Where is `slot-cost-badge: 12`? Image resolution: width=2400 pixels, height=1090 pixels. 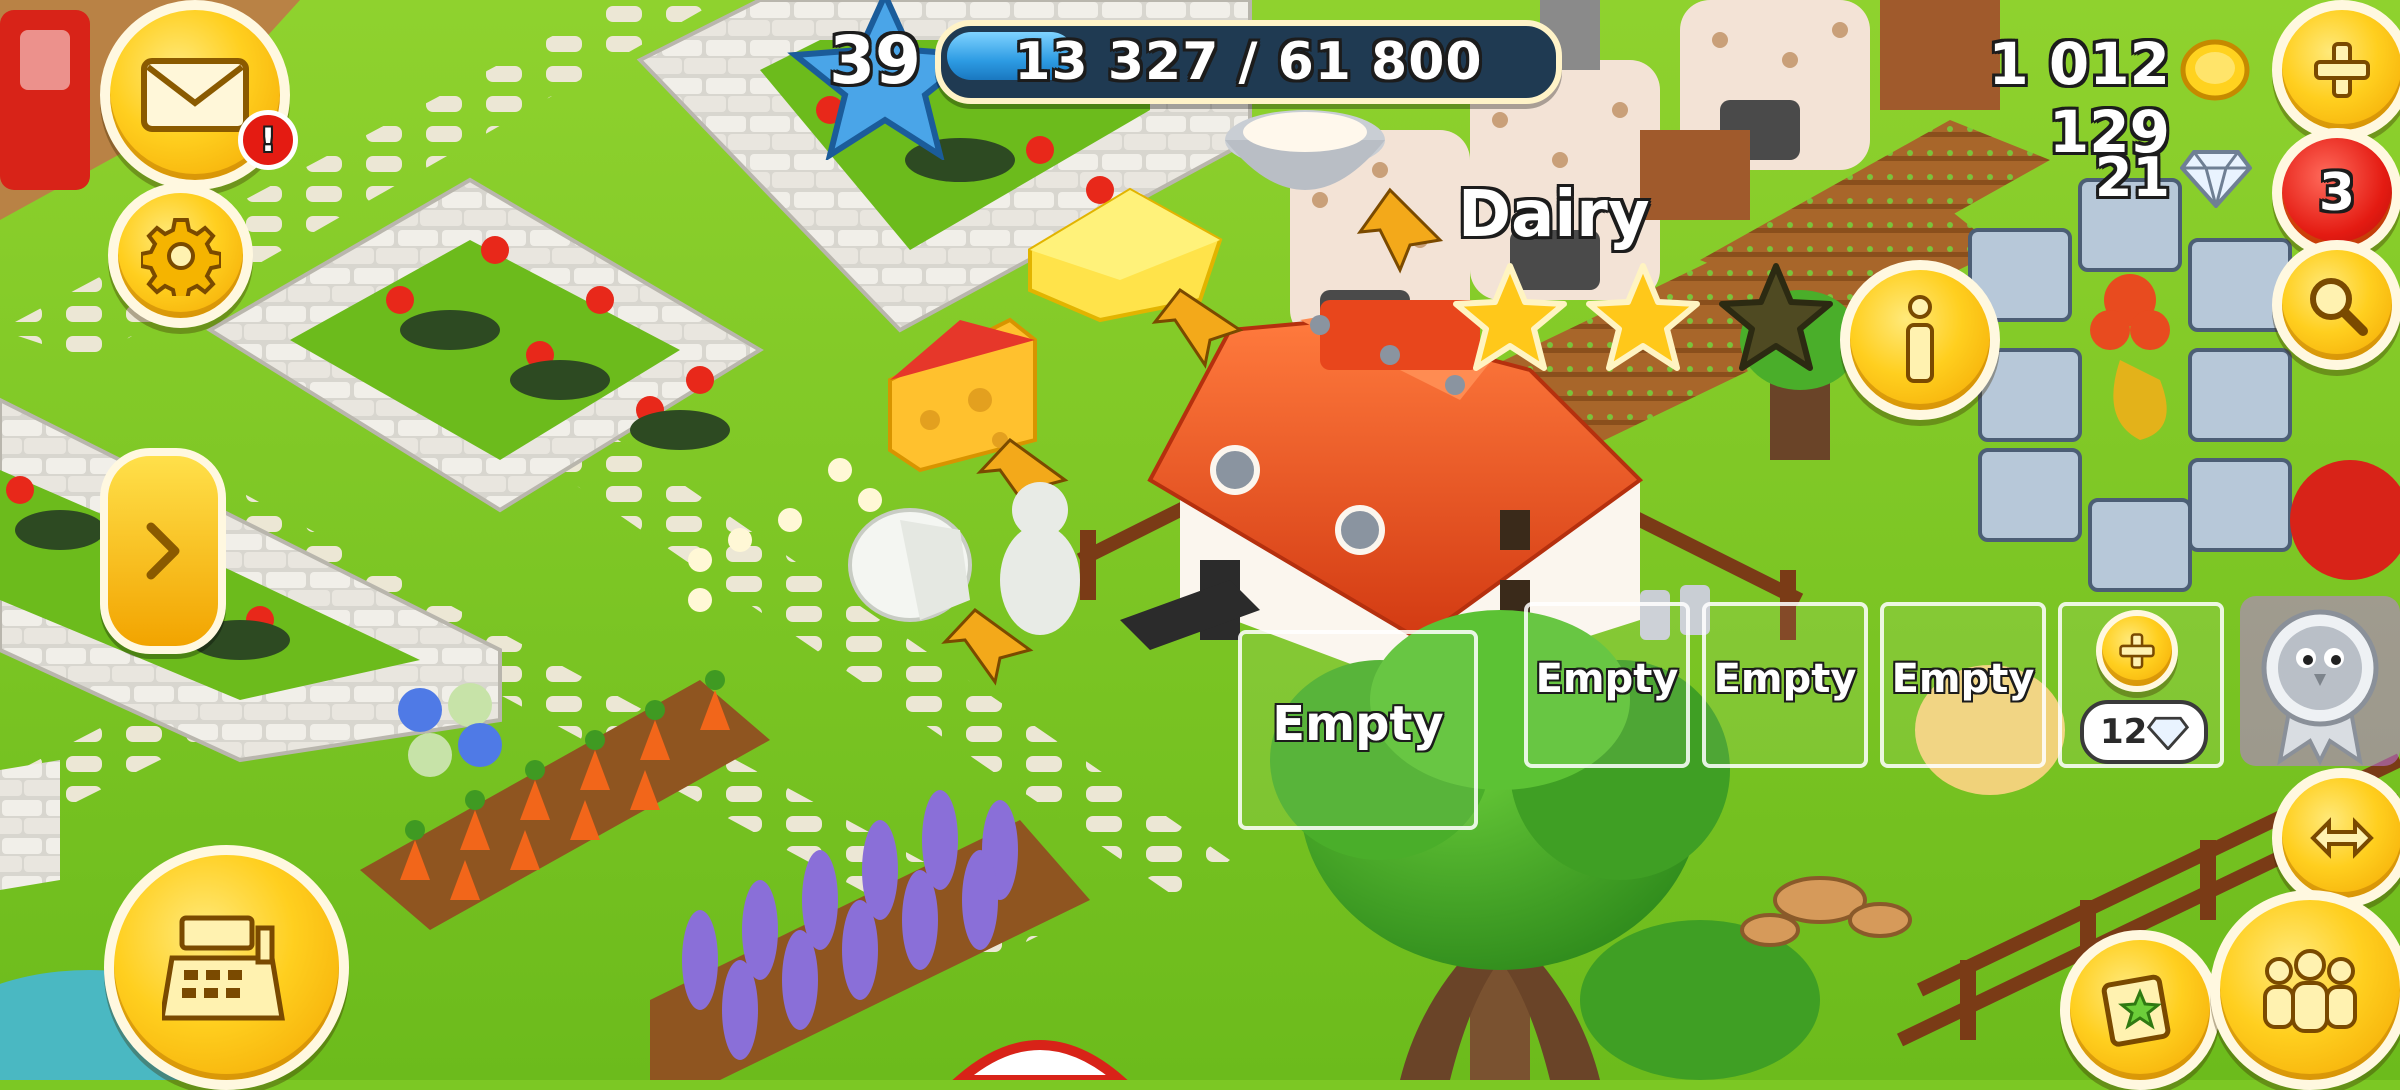
slot-cost-badge: 12 is located at coordinates (2144, 732).